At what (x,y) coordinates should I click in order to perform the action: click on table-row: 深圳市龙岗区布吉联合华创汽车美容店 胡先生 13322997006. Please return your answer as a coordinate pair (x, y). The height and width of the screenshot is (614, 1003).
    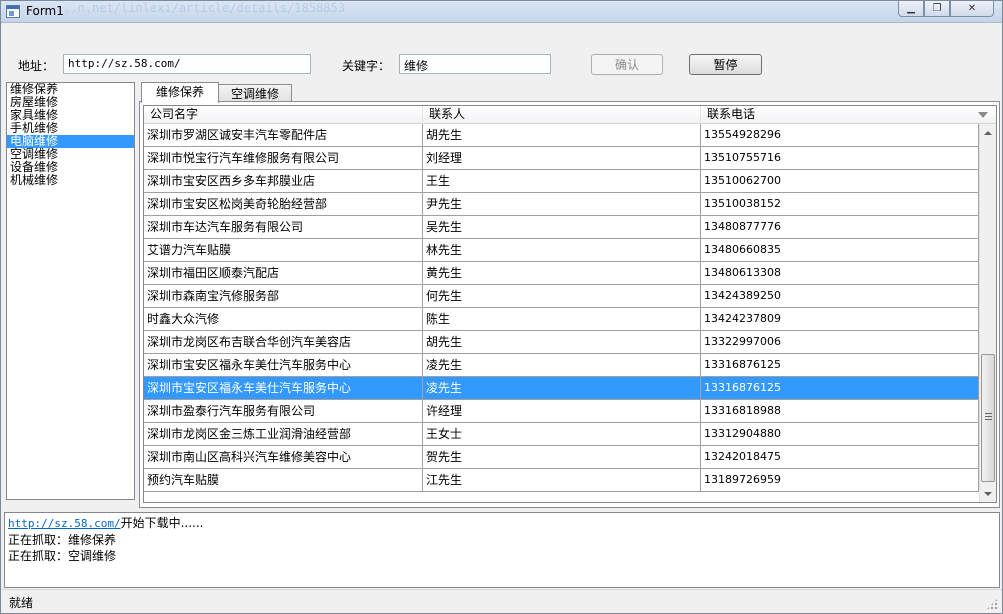
    Looking at the image, I should click on (562, 342).